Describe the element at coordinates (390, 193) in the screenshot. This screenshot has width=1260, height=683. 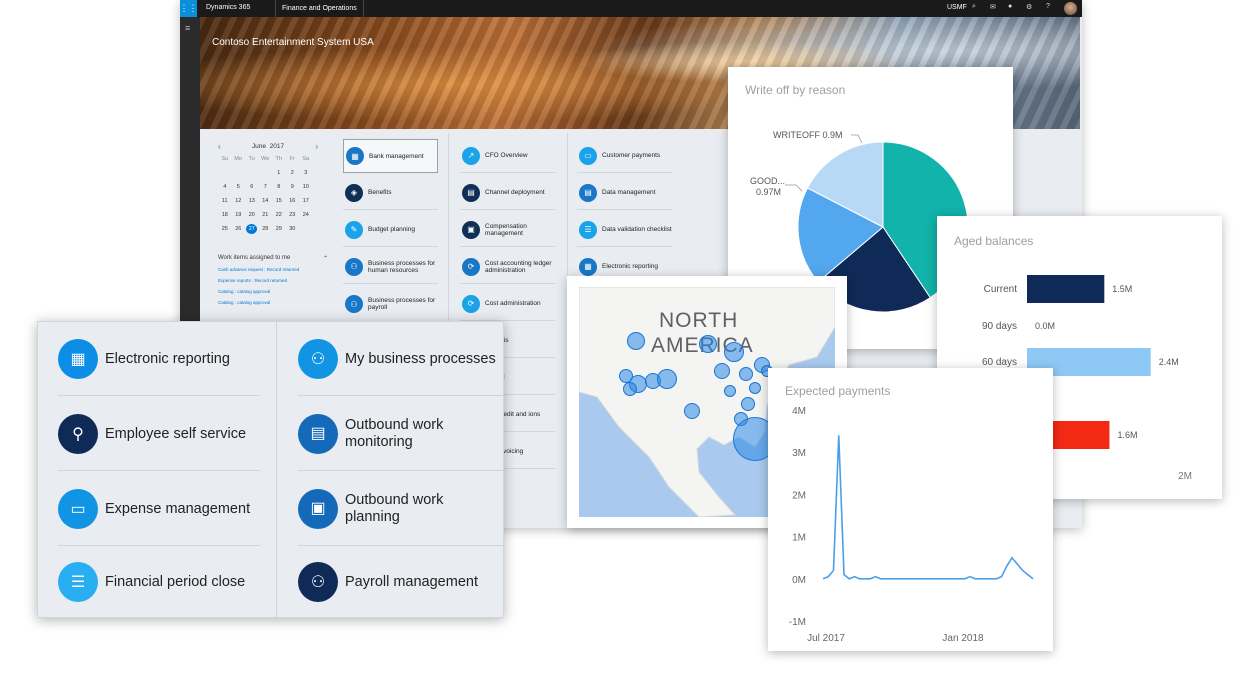
I see `tile-benefits: ◈ Benefits` at that location.